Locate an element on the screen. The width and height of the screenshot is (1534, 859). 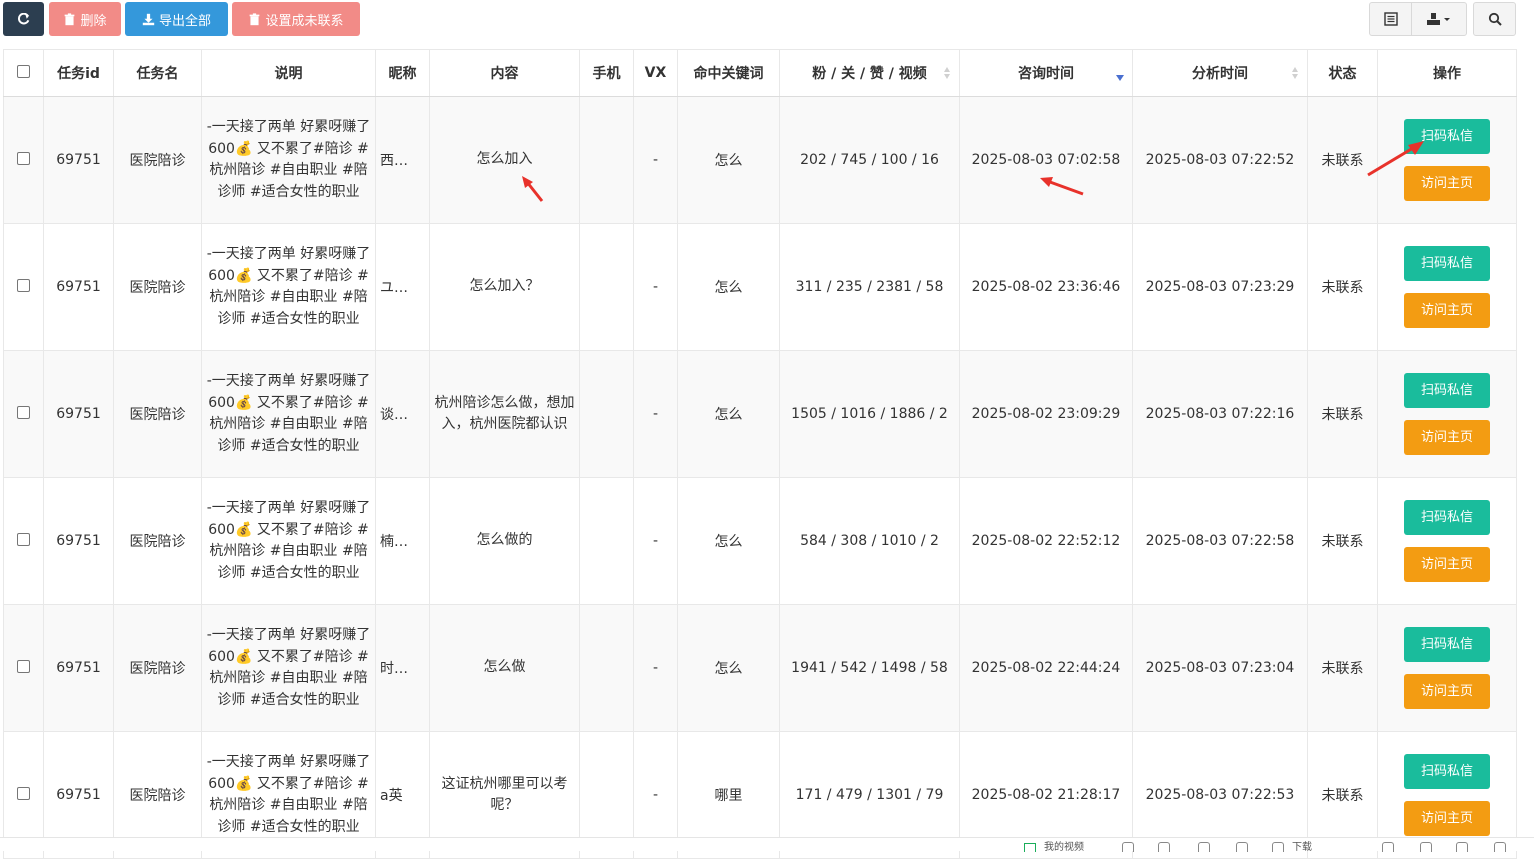
stats-cell: 311 / 235 / 2381 / 58 is located at coordinates (869, 287).